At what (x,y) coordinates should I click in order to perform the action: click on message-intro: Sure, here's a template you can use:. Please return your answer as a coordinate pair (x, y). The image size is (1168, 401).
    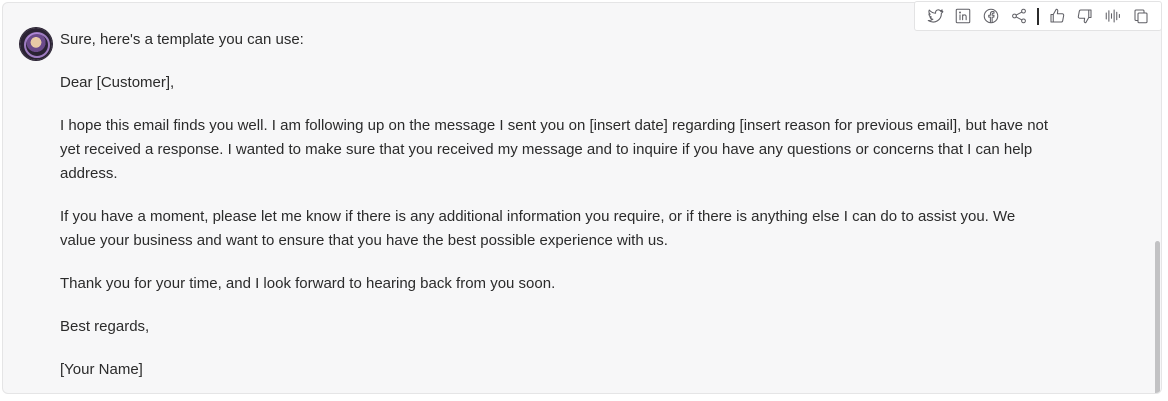
    Looking at the image, I should click on (182, 39).